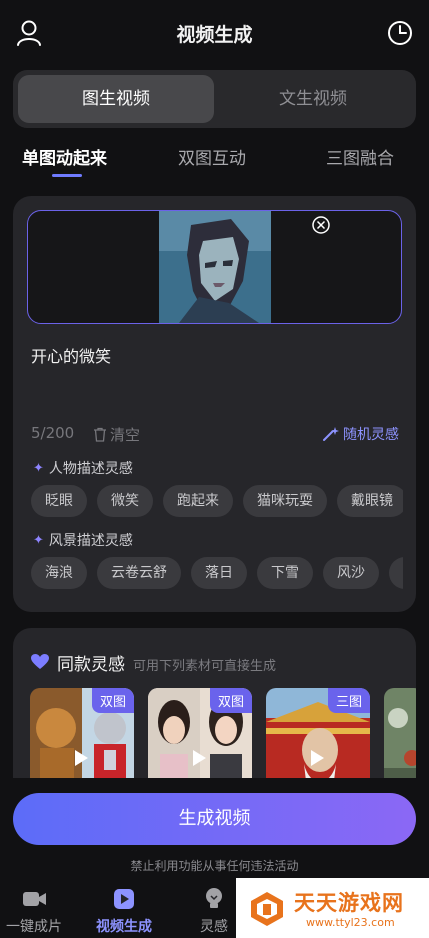  Describe the element at coordinates (214, 866) in the screenshot. I see `legal-notice: 禁止利用功能从事任何违法活动` at that location.